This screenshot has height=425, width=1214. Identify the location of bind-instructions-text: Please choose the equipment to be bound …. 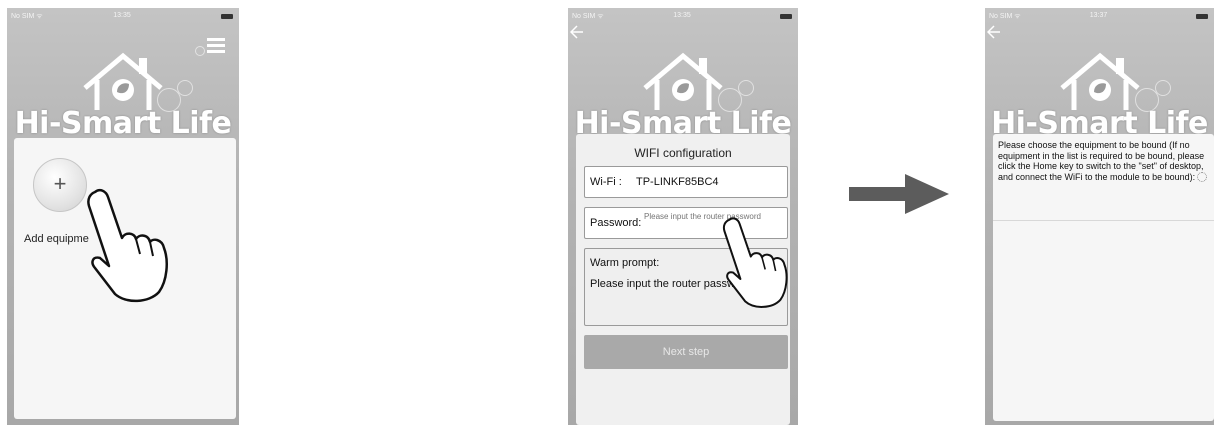
(1101, 161).